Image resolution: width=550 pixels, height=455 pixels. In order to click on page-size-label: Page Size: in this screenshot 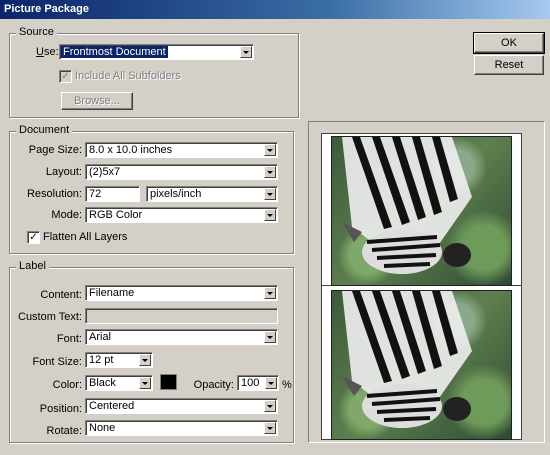, I will do `click(55, 150)`.